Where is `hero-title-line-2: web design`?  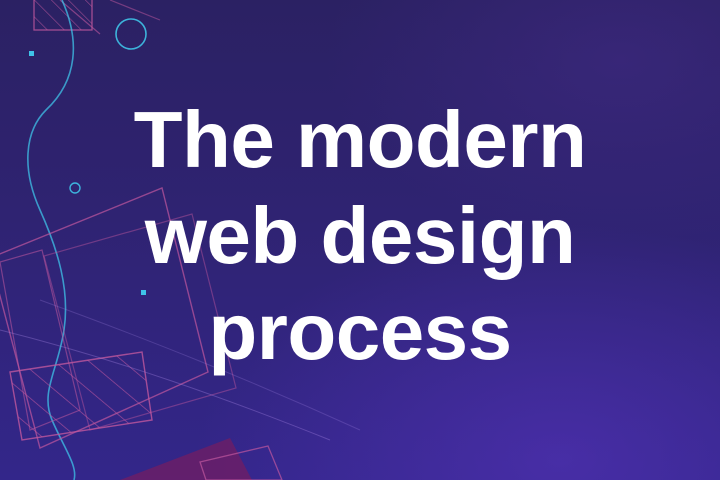 hero-title-line-2: web design is located at coordinates (360, 235).